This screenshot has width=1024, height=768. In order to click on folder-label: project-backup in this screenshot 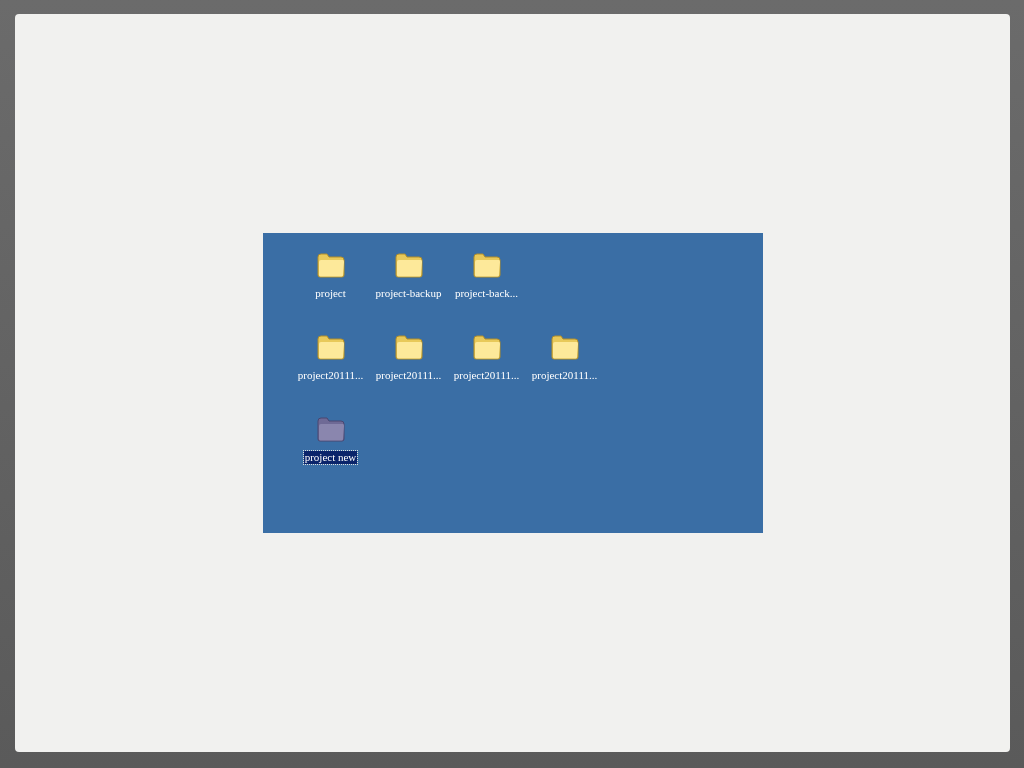, I will do `click(408, 293)`.